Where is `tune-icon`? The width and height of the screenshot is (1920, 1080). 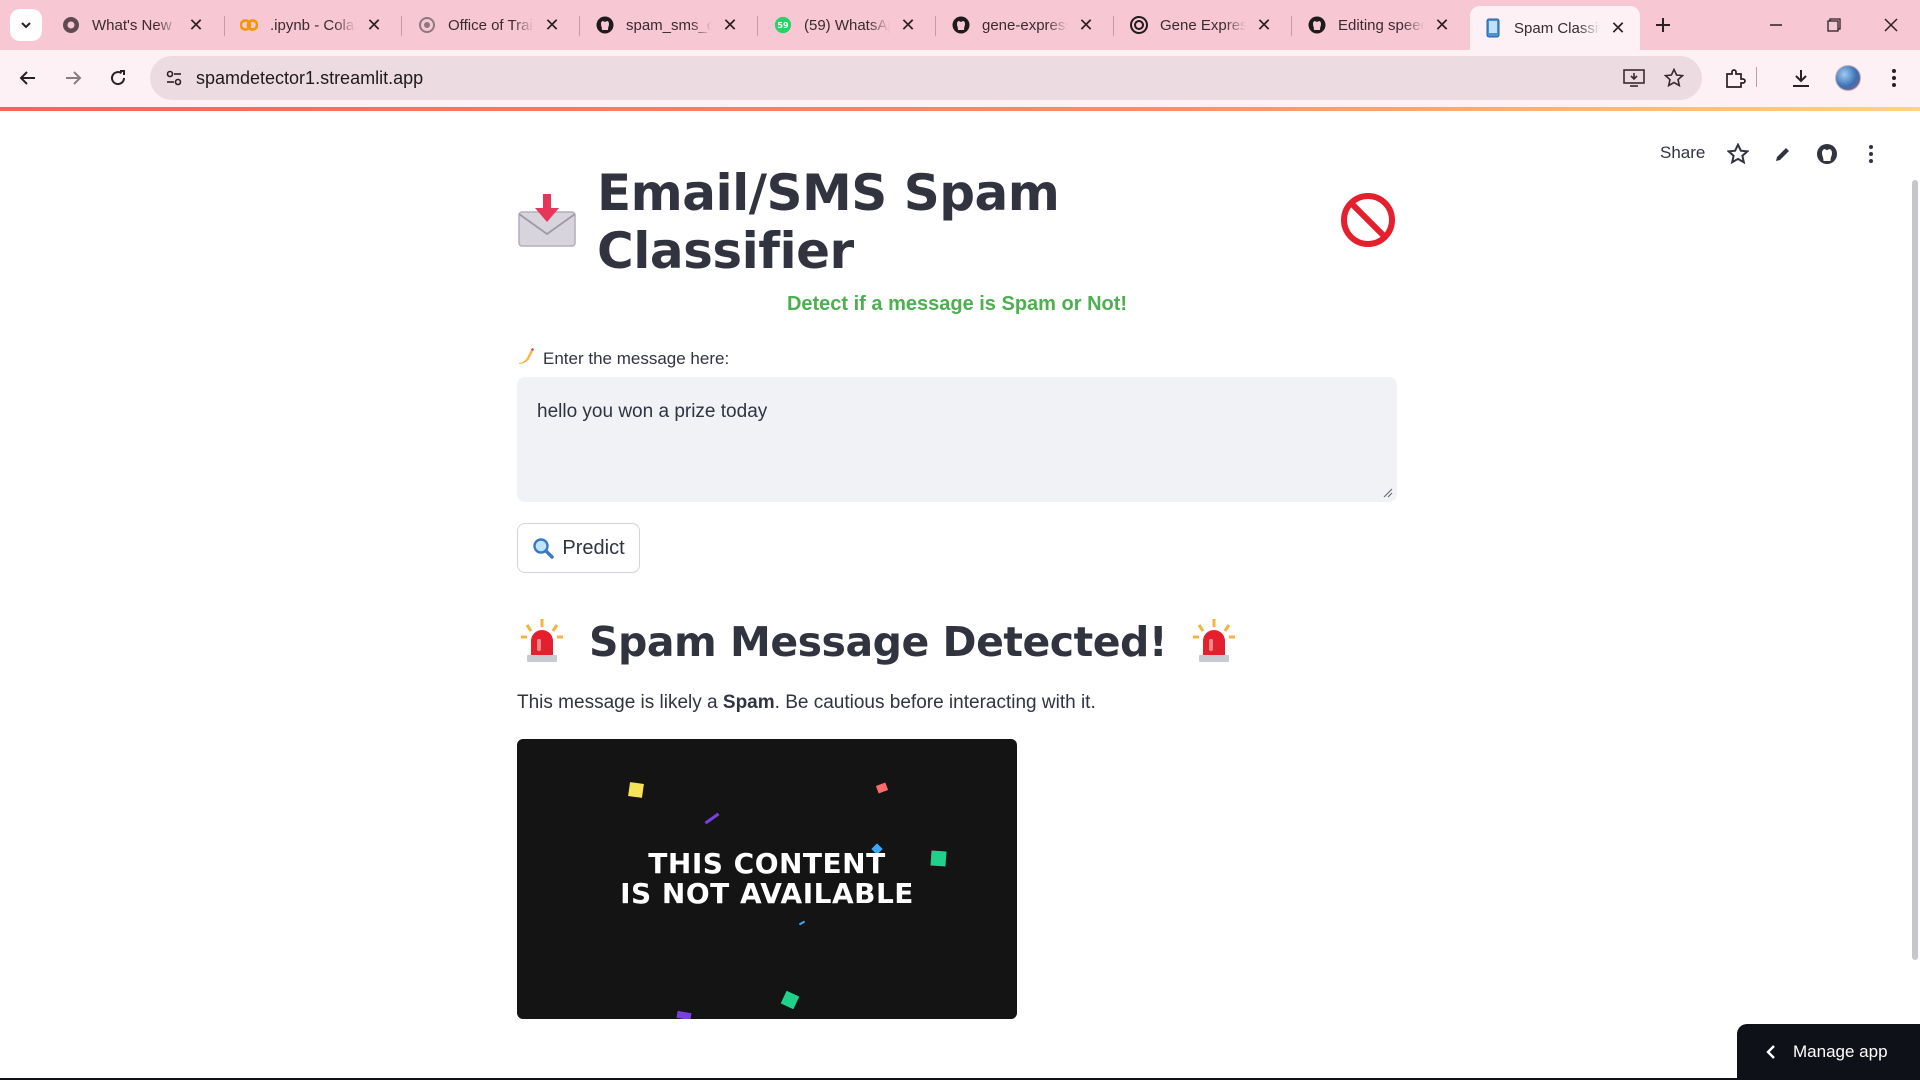
tune-icon is located at coordinates (174, 78).